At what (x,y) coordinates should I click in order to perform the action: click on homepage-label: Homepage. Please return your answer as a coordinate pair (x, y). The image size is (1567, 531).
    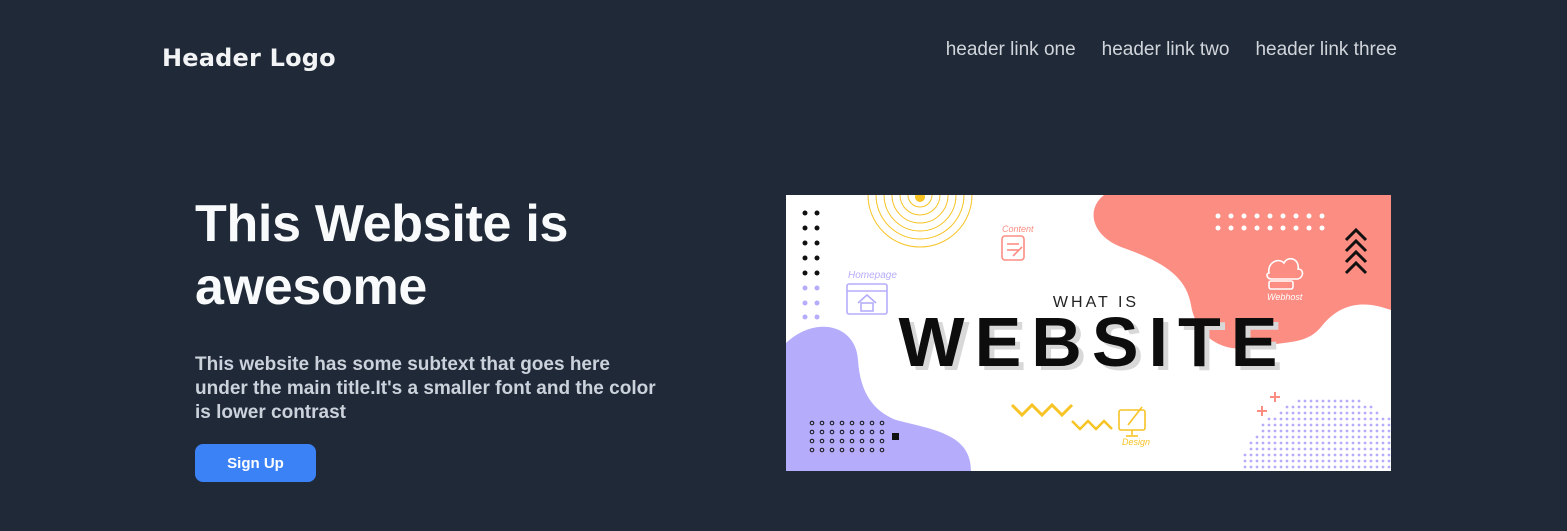
    Looking at the image, I should click on (872, 275).